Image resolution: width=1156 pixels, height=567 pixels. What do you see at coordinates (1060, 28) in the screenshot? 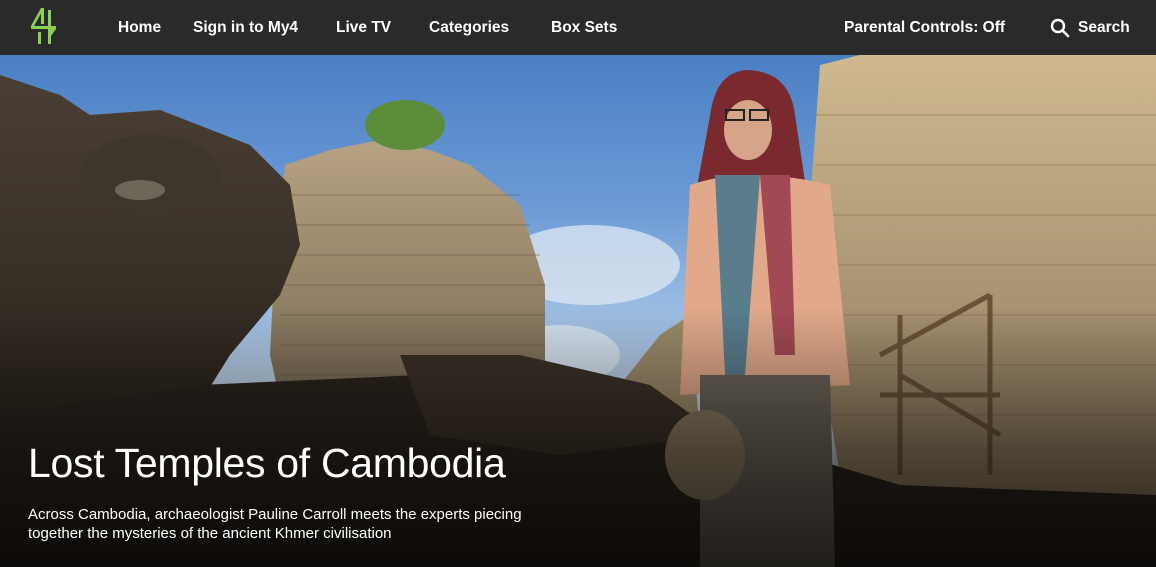
I see `search-icon` at bounding box center [1060, 28].